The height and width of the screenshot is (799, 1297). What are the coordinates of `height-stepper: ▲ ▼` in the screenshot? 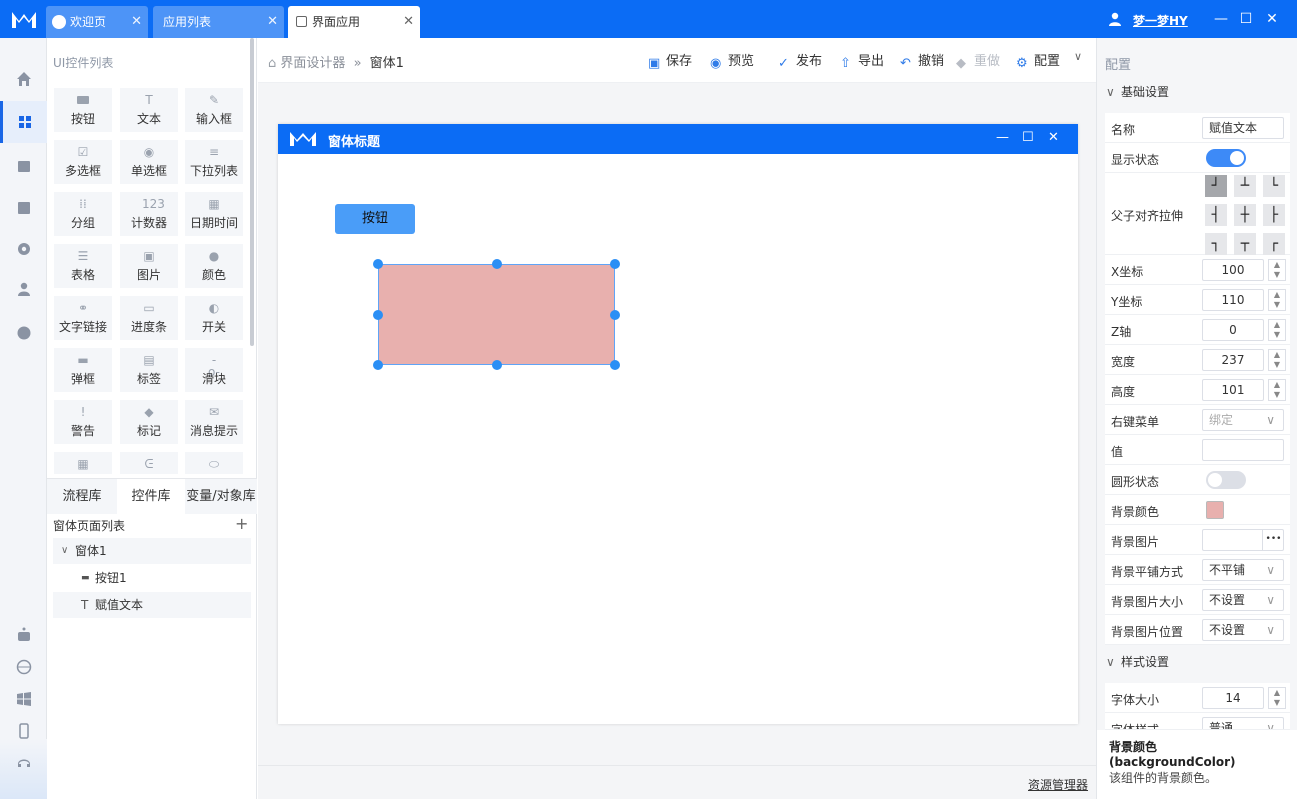 It's located at (1277, 390).